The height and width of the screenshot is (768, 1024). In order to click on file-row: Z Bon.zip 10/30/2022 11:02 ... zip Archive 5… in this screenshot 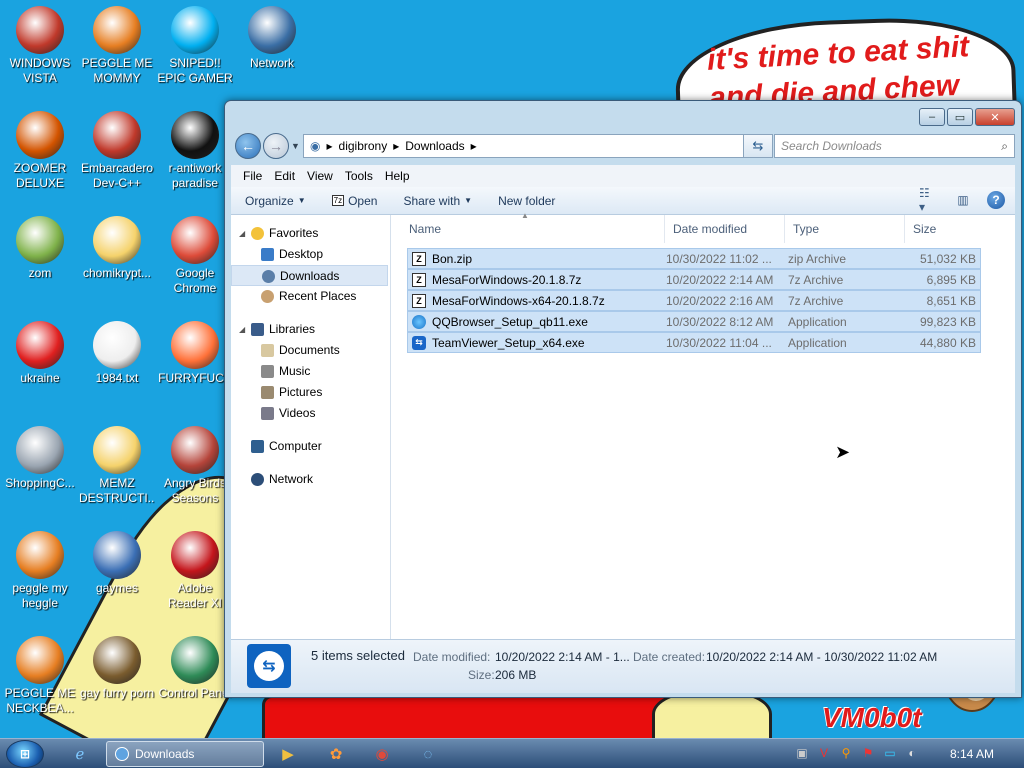, I will do `click(694, 258)`.